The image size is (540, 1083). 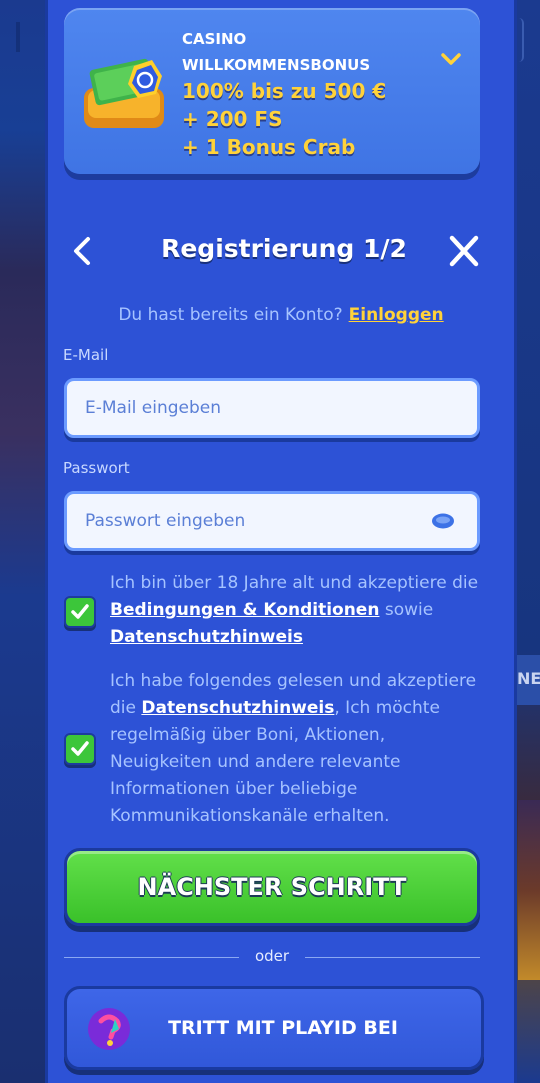 I want to click on bonus-offer-line1: 100% bis zu 500 €, so click(x=284, y=91).